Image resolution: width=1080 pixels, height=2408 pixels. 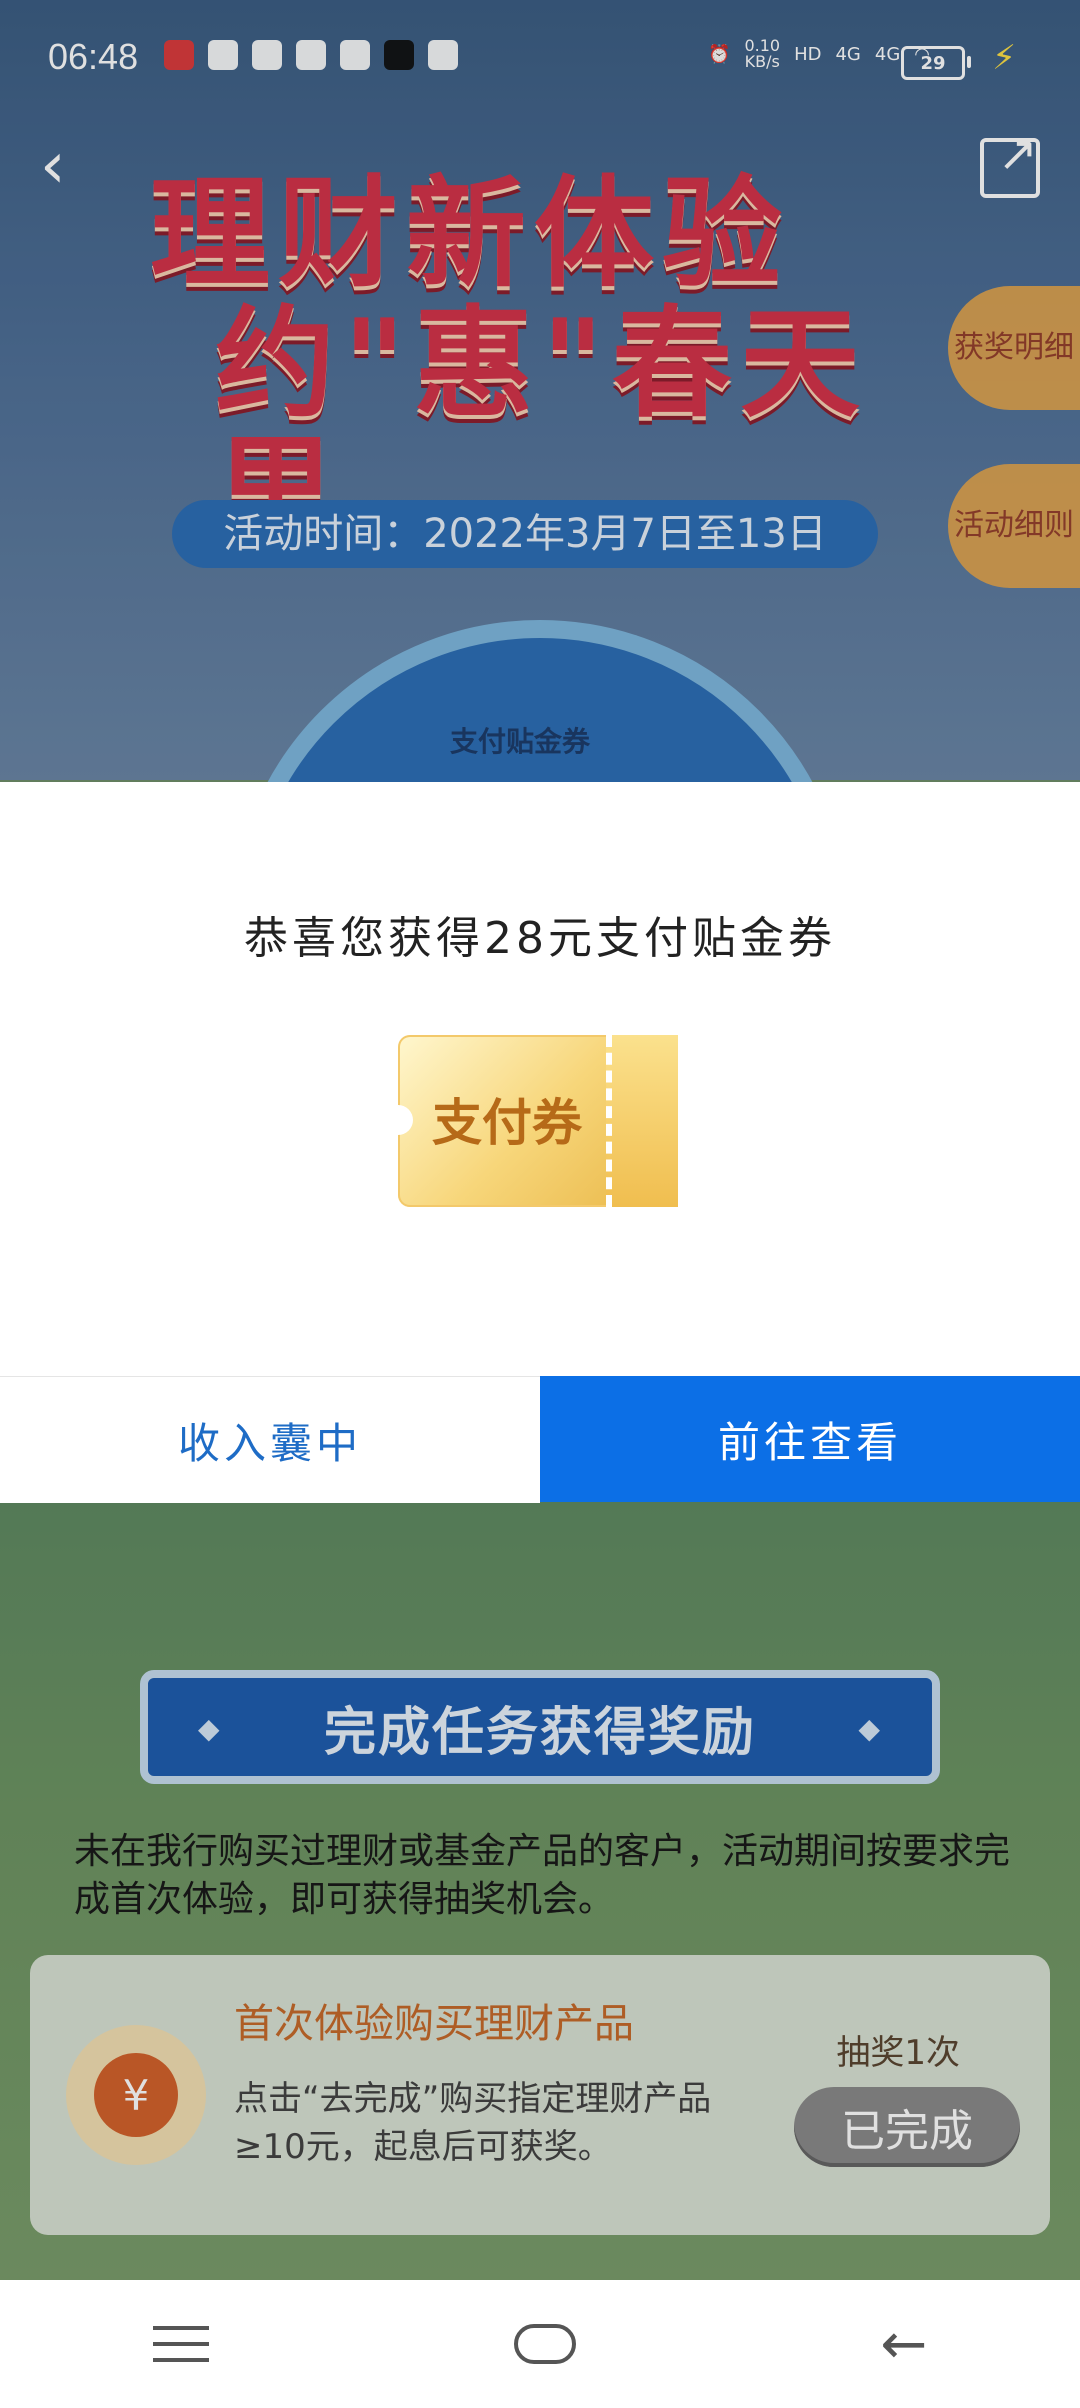 I want to click on ticket-notch, so click(x=398, y=1120).